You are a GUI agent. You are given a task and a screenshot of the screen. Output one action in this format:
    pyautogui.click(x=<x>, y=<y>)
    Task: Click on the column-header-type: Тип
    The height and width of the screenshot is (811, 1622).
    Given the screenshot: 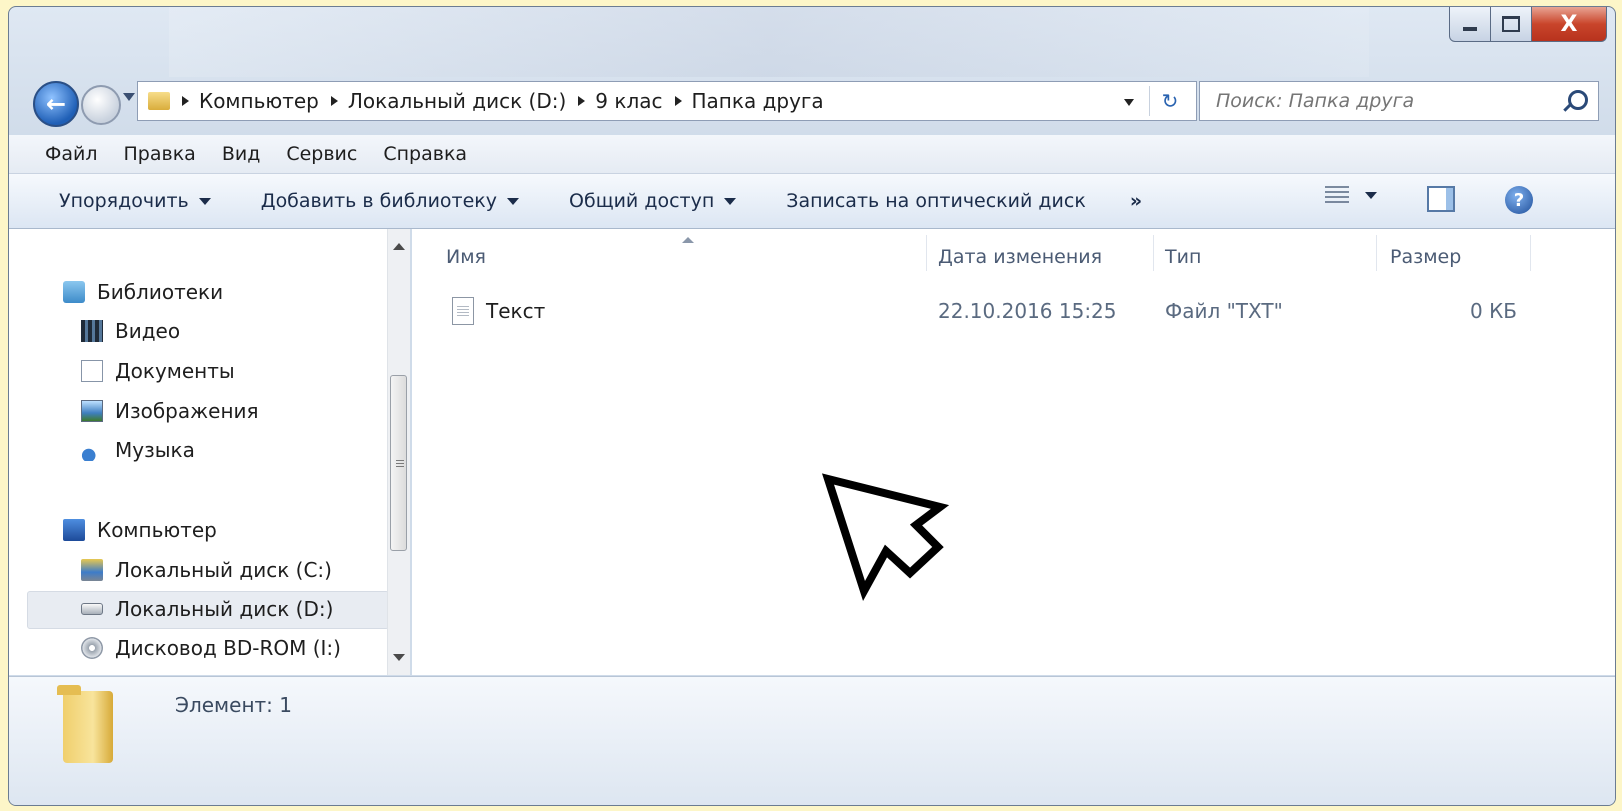 What is the action you would take?
    pyautogui.click(x=1270, y=257)
    